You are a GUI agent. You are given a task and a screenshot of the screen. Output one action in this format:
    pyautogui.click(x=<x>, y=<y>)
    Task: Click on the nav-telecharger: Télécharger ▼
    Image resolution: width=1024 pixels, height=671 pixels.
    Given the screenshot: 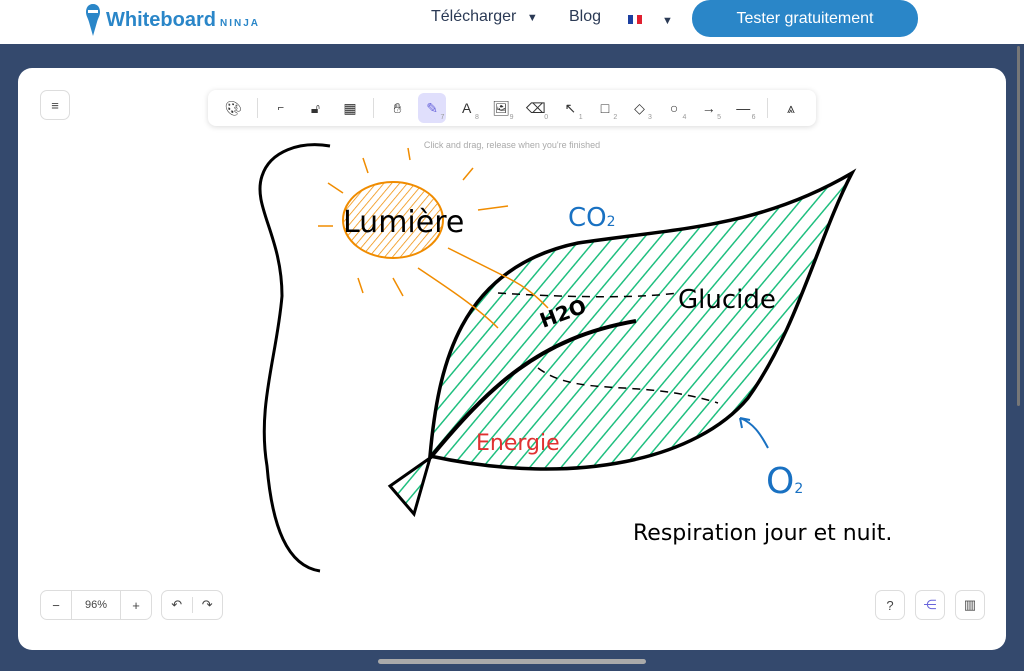 What is the action you would take?
    pyautogui.click(x=484, y=17)
    